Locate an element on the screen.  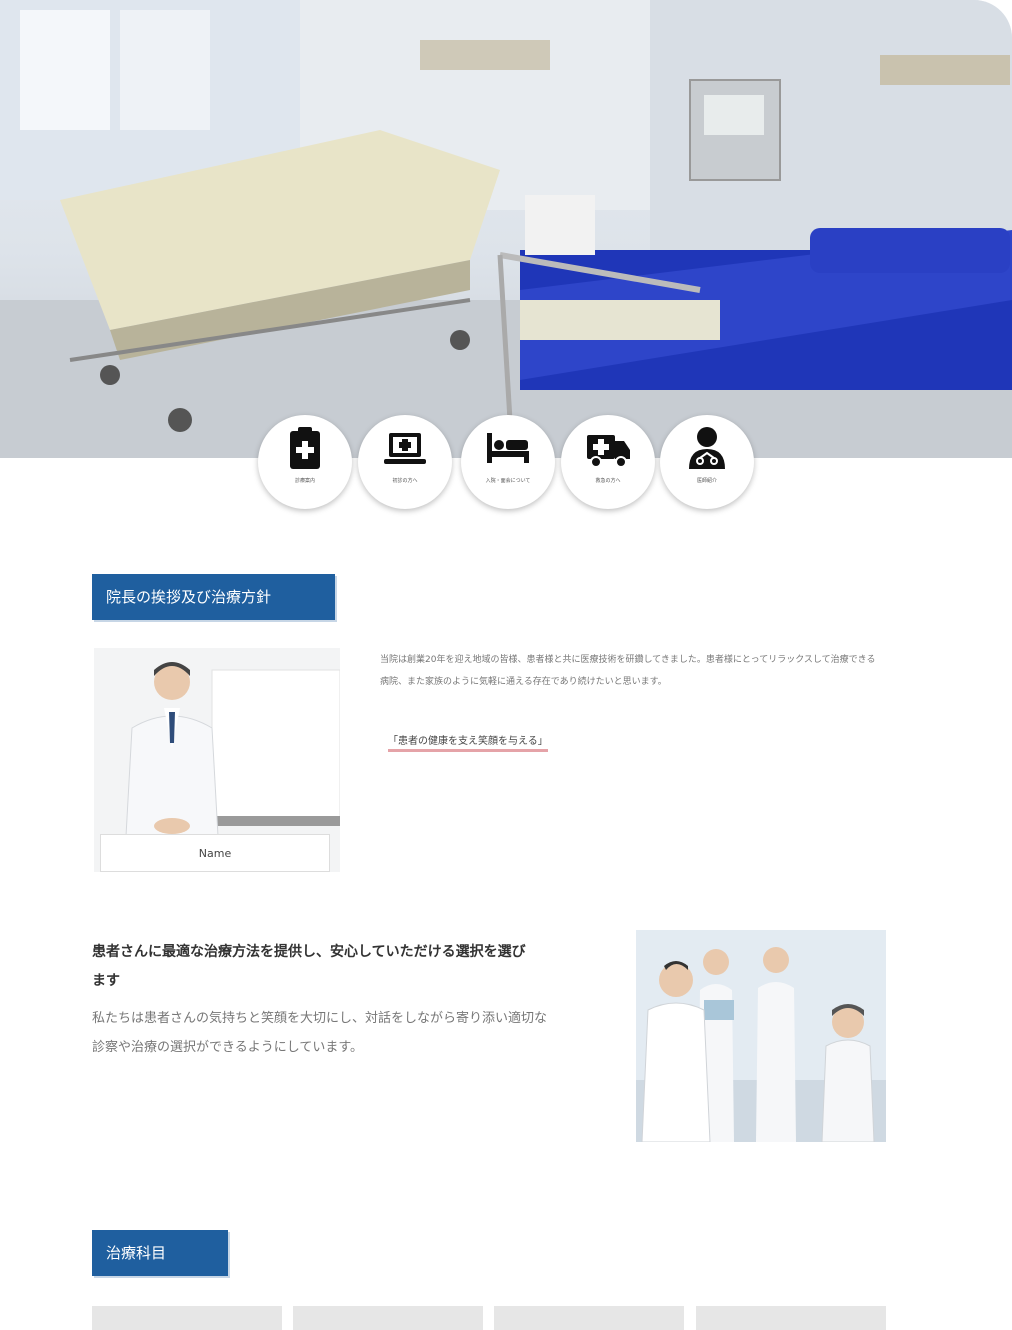
medical-team-photo is located at coordinates (761, 1036).